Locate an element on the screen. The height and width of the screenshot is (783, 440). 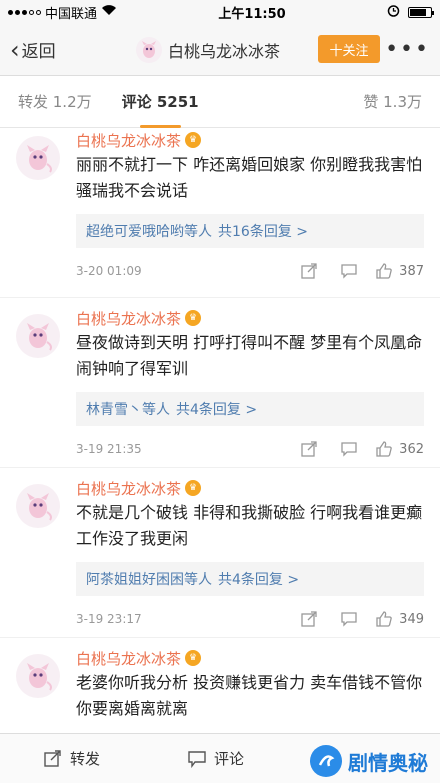
tab-repost: 转发 1.2万 is located at coordinates (55, 101).